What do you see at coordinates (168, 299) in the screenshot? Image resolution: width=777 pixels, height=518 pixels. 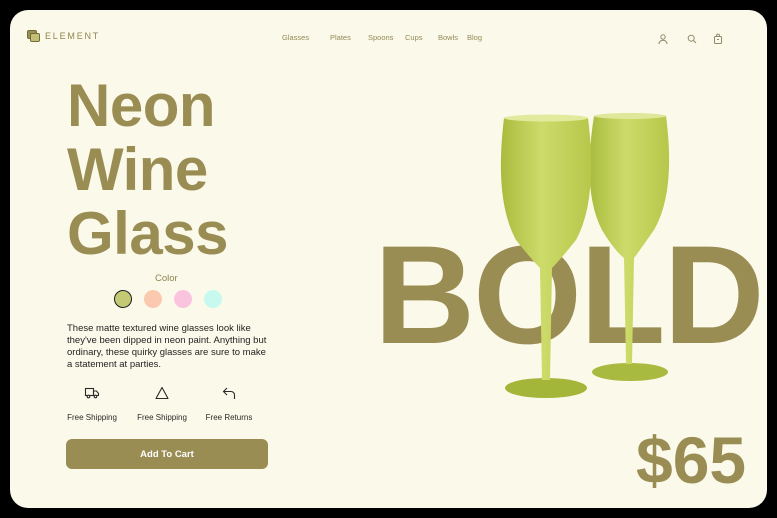 I see `color-swatches` at bounding box center [168, 299].